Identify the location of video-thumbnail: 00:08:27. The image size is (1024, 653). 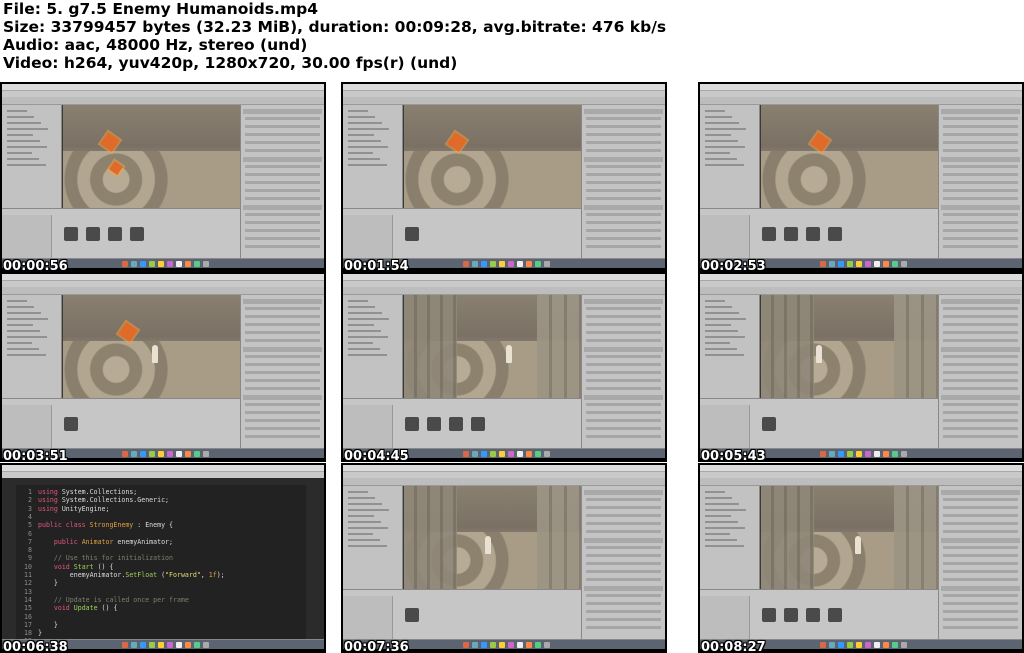
(861, 558).